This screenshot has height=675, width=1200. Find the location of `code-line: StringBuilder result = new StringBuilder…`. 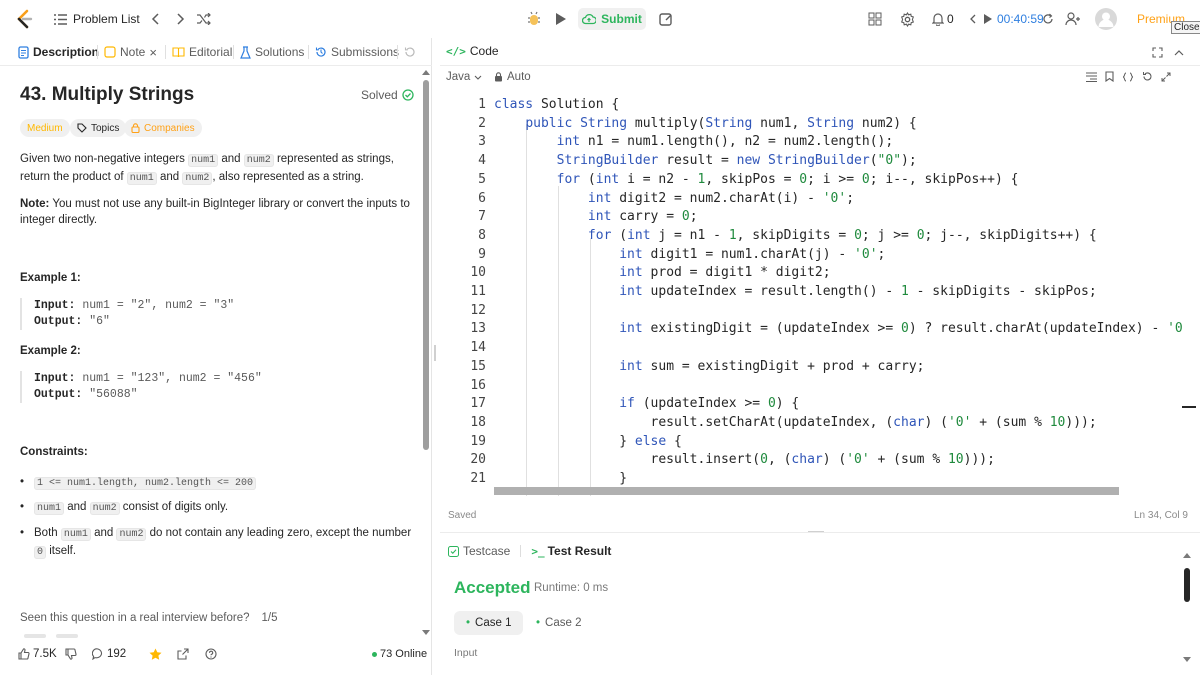

code-line: StringBuilder result = new StringBuilder… is located at coordinates (705, 160).